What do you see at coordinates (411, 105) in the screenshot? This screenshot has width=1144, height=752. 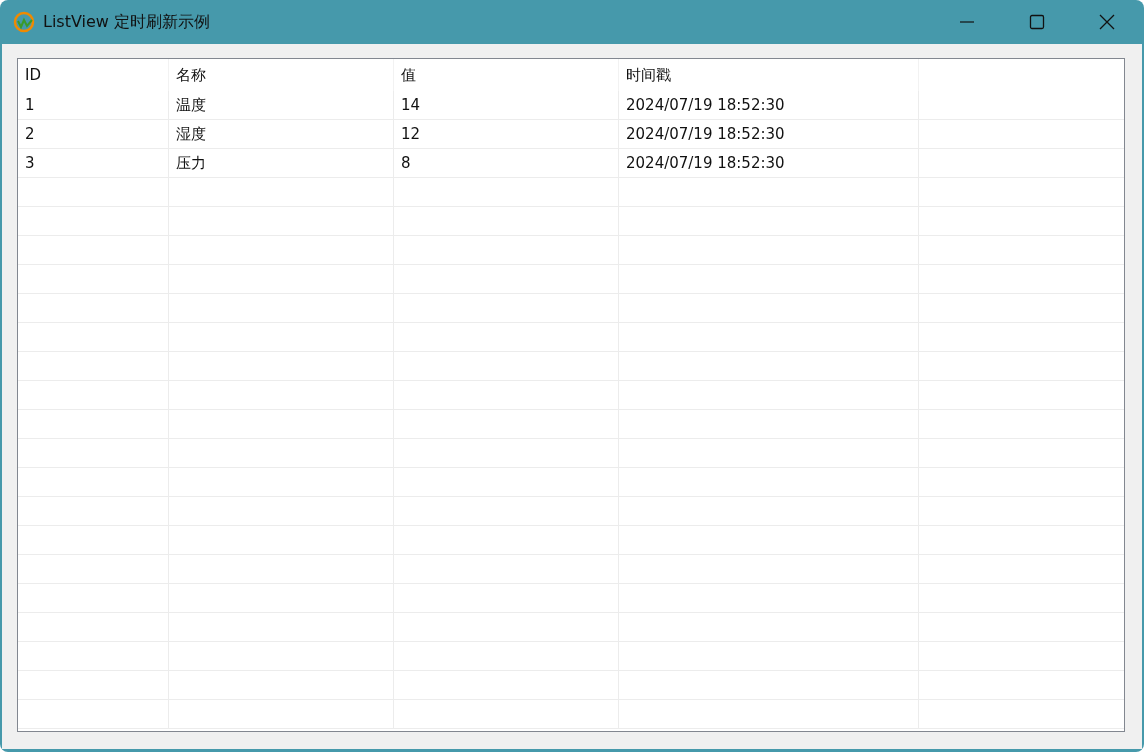 I see `table-cell: 14` at bounding box center [411, 105].